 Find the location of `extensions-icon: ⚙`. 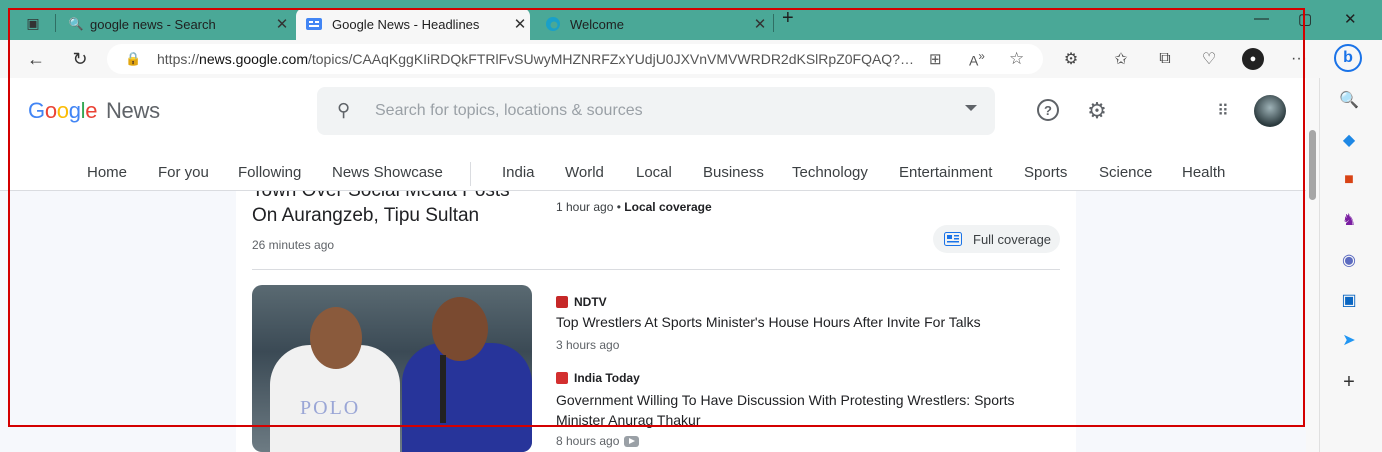

extensions-icon: ⚙ is located at coordinates (1071, 59).